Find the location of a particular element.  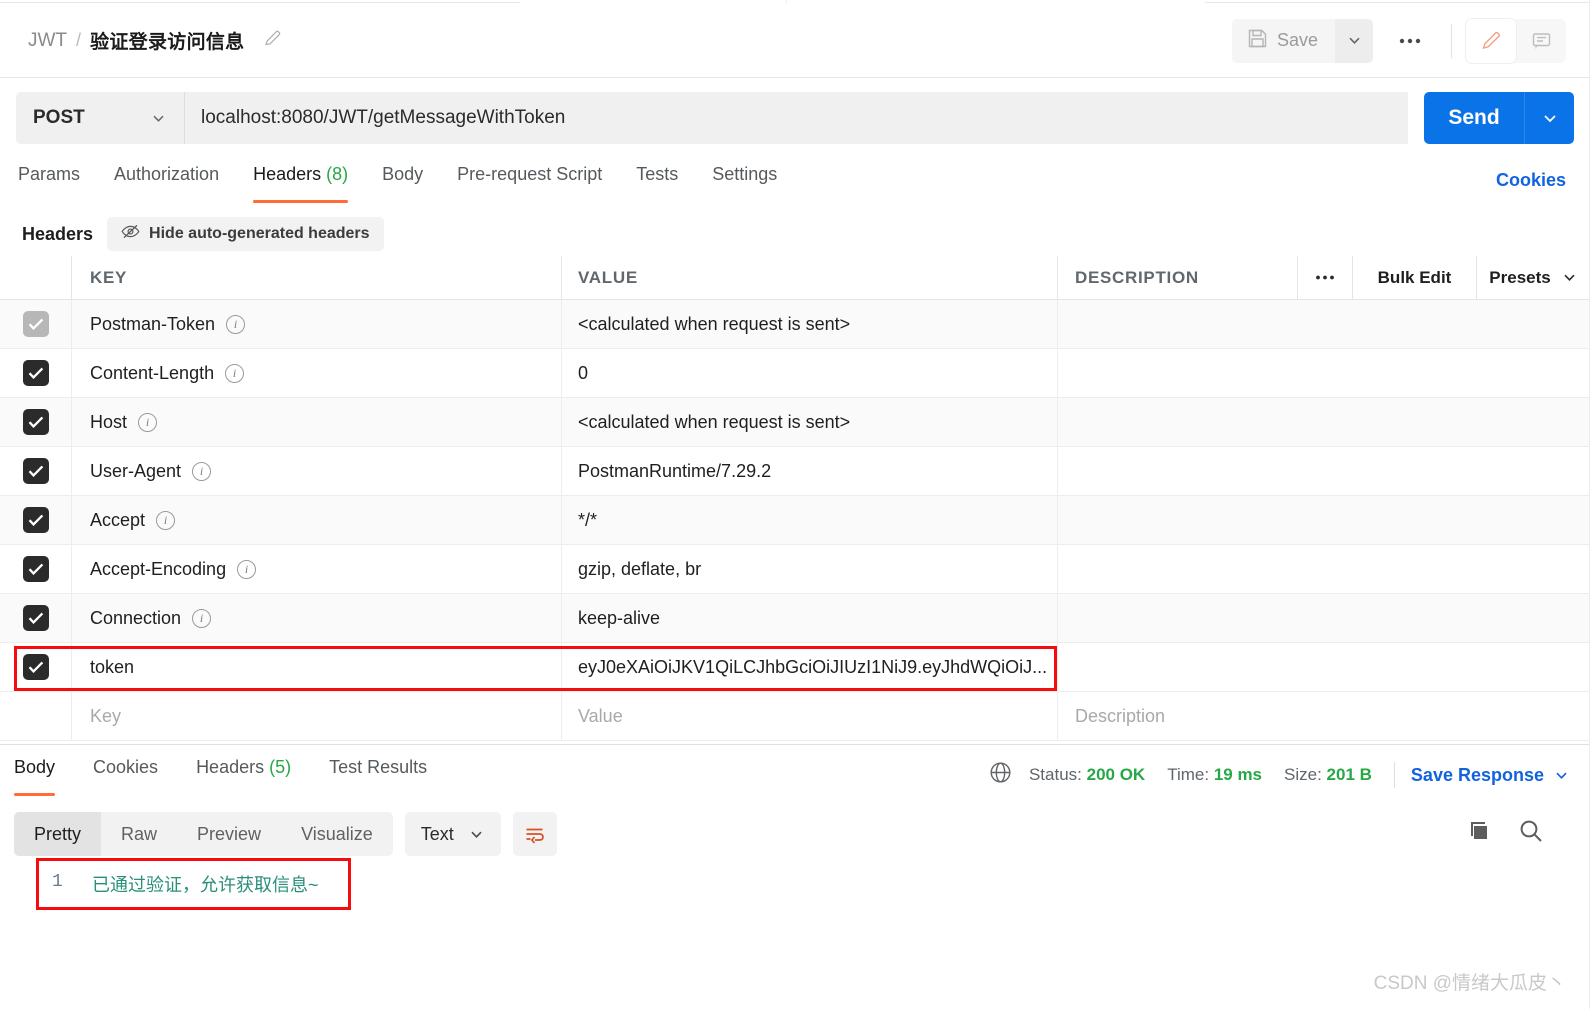

presets-dropdown: Presets is located at coordinates (1533, 277).